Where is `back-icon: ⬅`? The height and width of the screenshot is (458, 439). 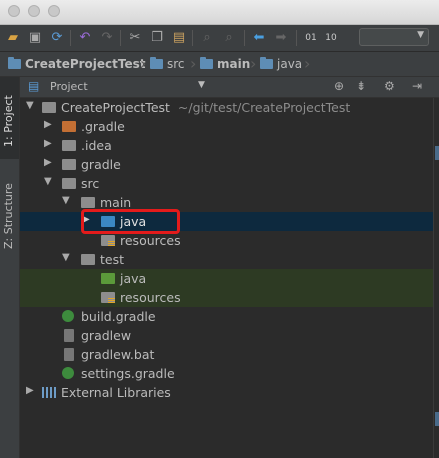
back-icon: ⬅ is located at coordinates (259, 38).